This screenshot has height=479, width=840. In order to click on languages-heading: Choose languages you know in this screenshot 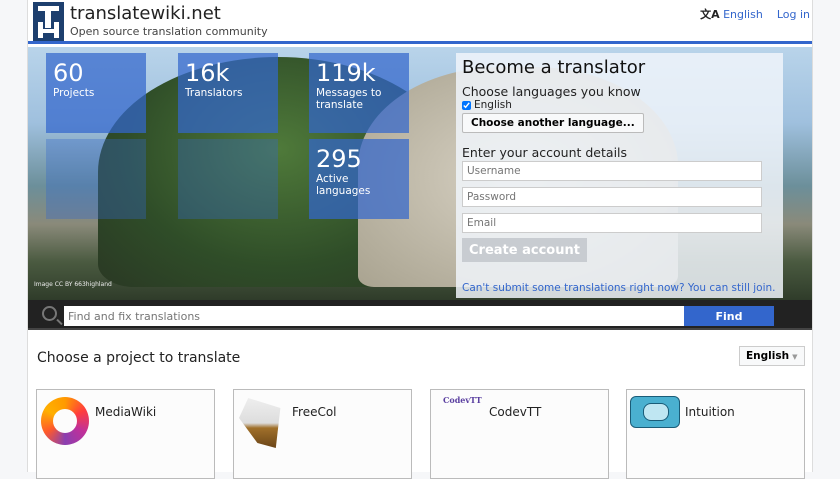, I will do `click(551, 91)`.